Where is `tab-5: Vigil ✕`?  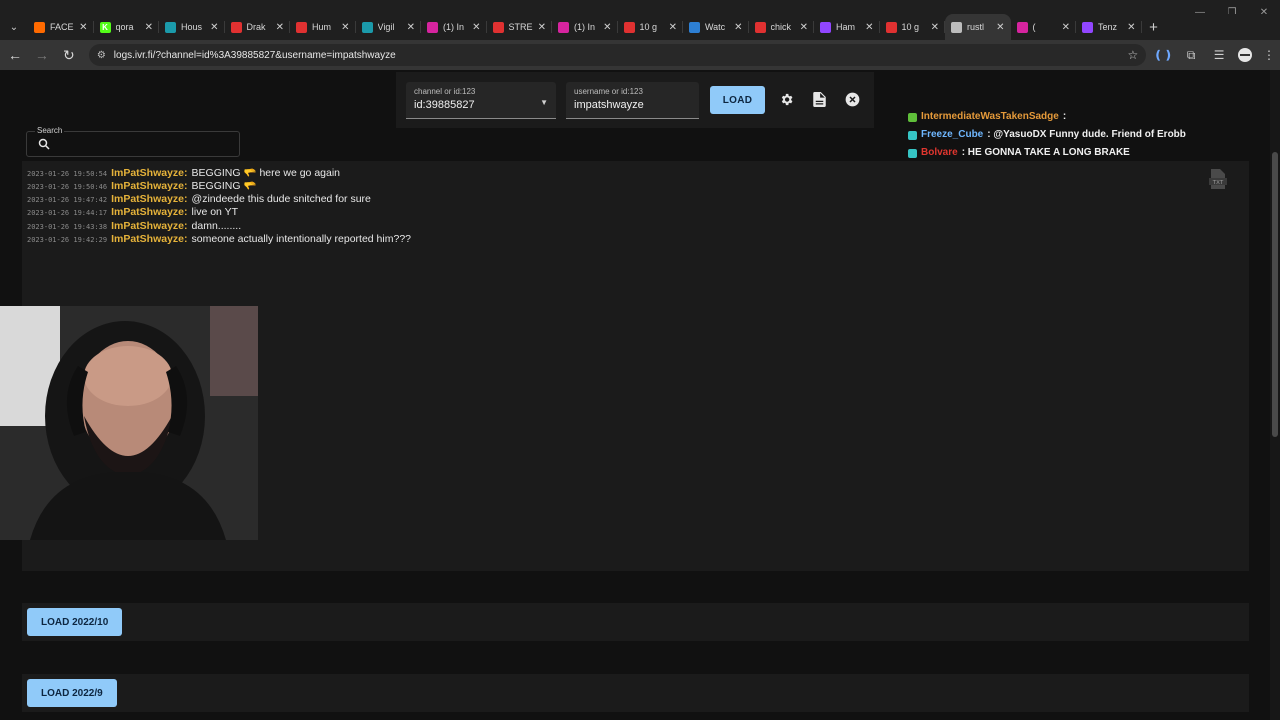
tab-5: Vigil ✕ is located at coordinates (389, 27).